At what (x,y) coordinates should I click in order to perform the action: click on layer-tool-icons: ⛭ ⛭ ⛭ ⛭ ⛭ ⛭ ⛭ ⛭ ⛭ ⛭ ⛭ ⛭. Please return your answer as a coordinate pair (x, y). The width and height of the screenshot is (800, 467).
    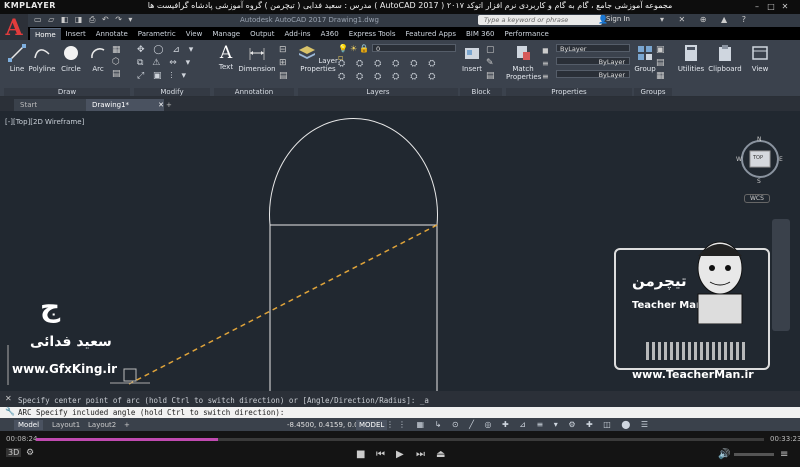
    Looking at the image, I should click on (398, 71).